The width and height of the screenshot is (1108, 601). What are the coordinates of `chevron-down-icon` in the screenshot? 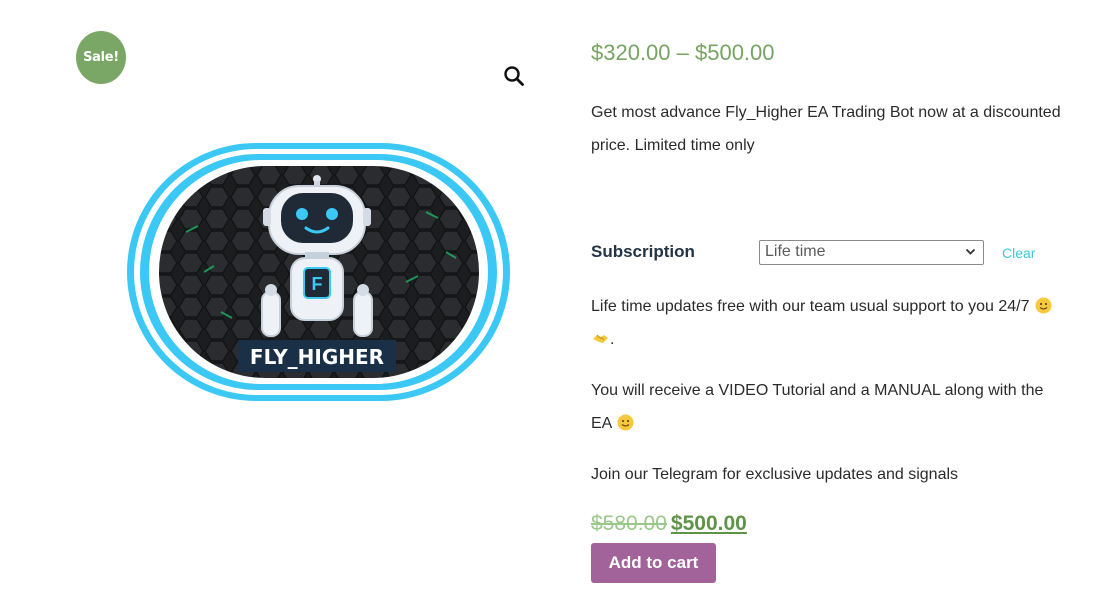 It's located at (970, 251).